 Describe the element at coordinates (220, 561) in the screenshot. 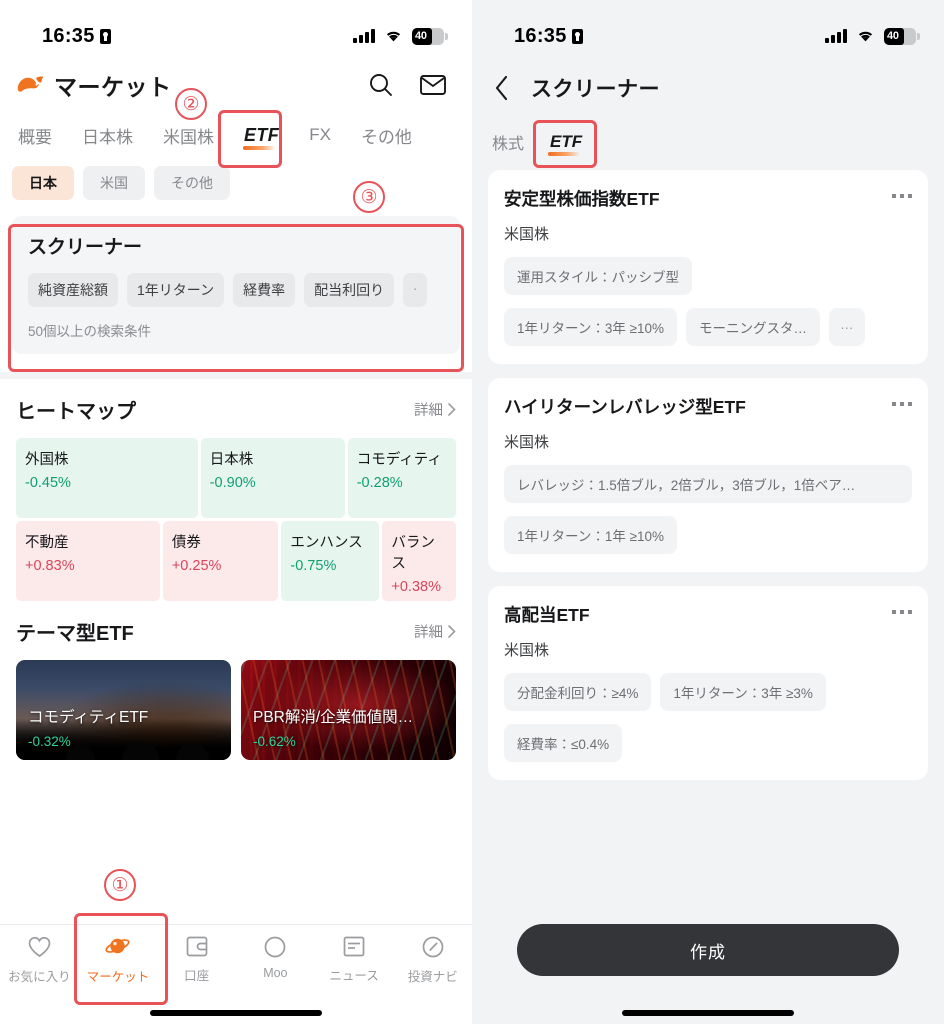

I see `heatmap-tile-bonds: 債券 +0.25%` at that location.